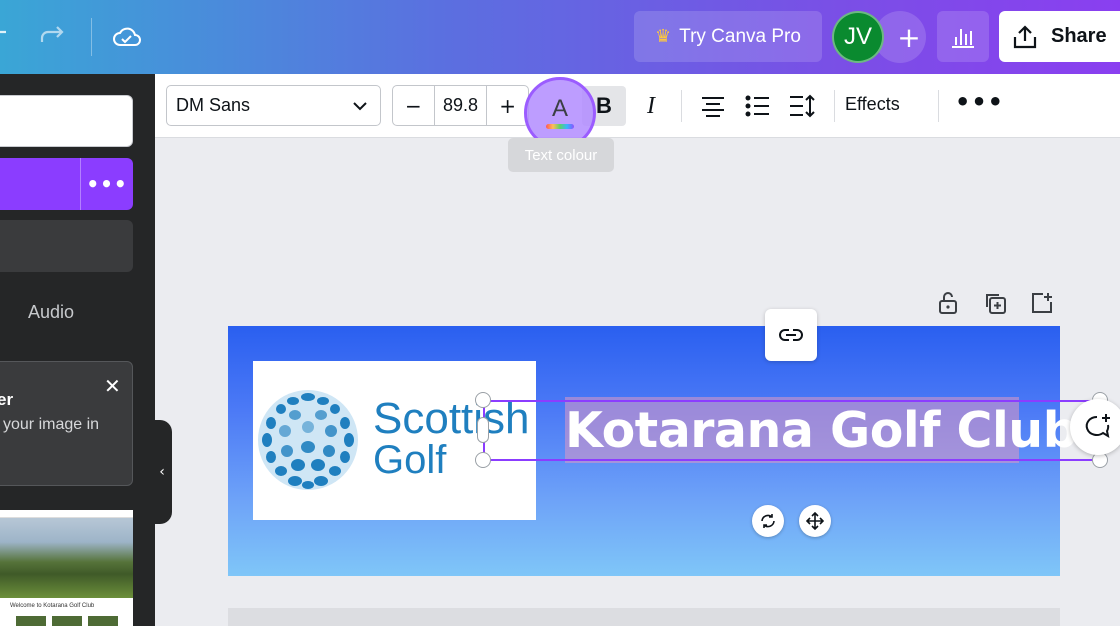  I want to click on golf-ball-icon, so click(308, 440).